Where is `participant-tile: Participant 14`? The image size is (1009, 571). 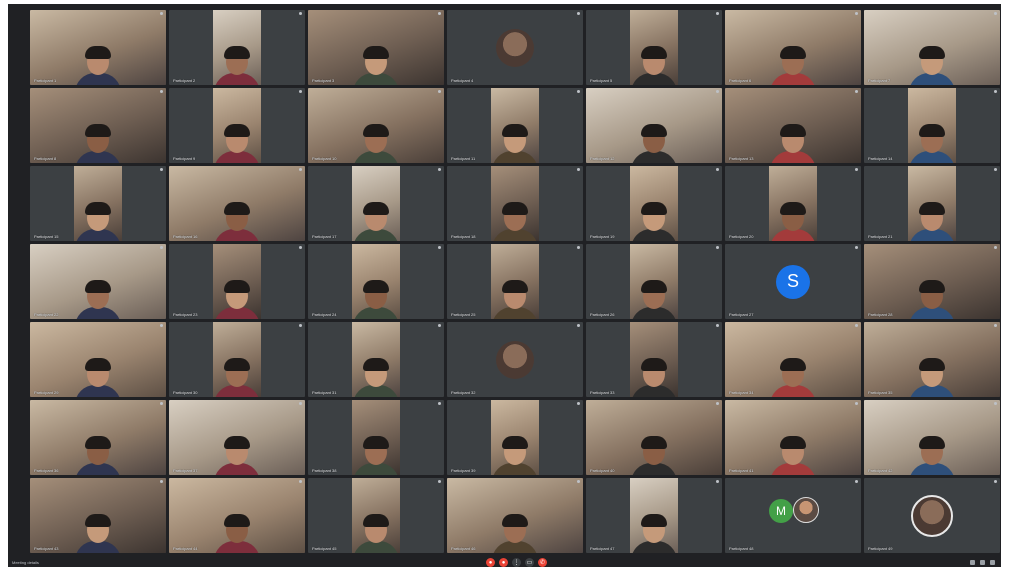 participant-tile: Participant 14 is located at coordinates (932, 125).